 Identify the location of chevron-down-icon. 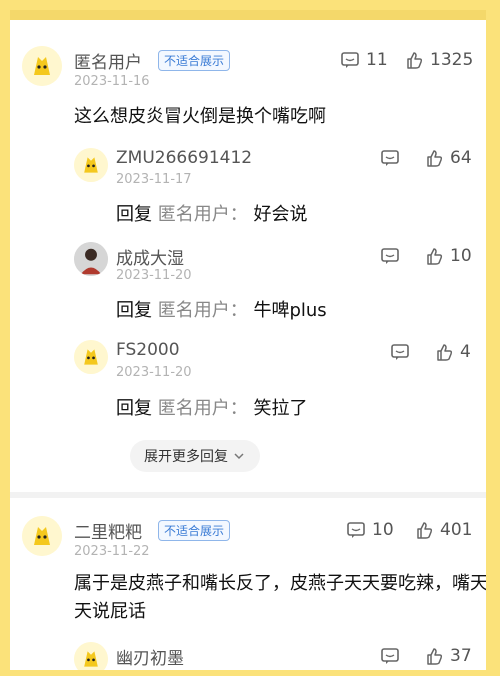
(239, 456).